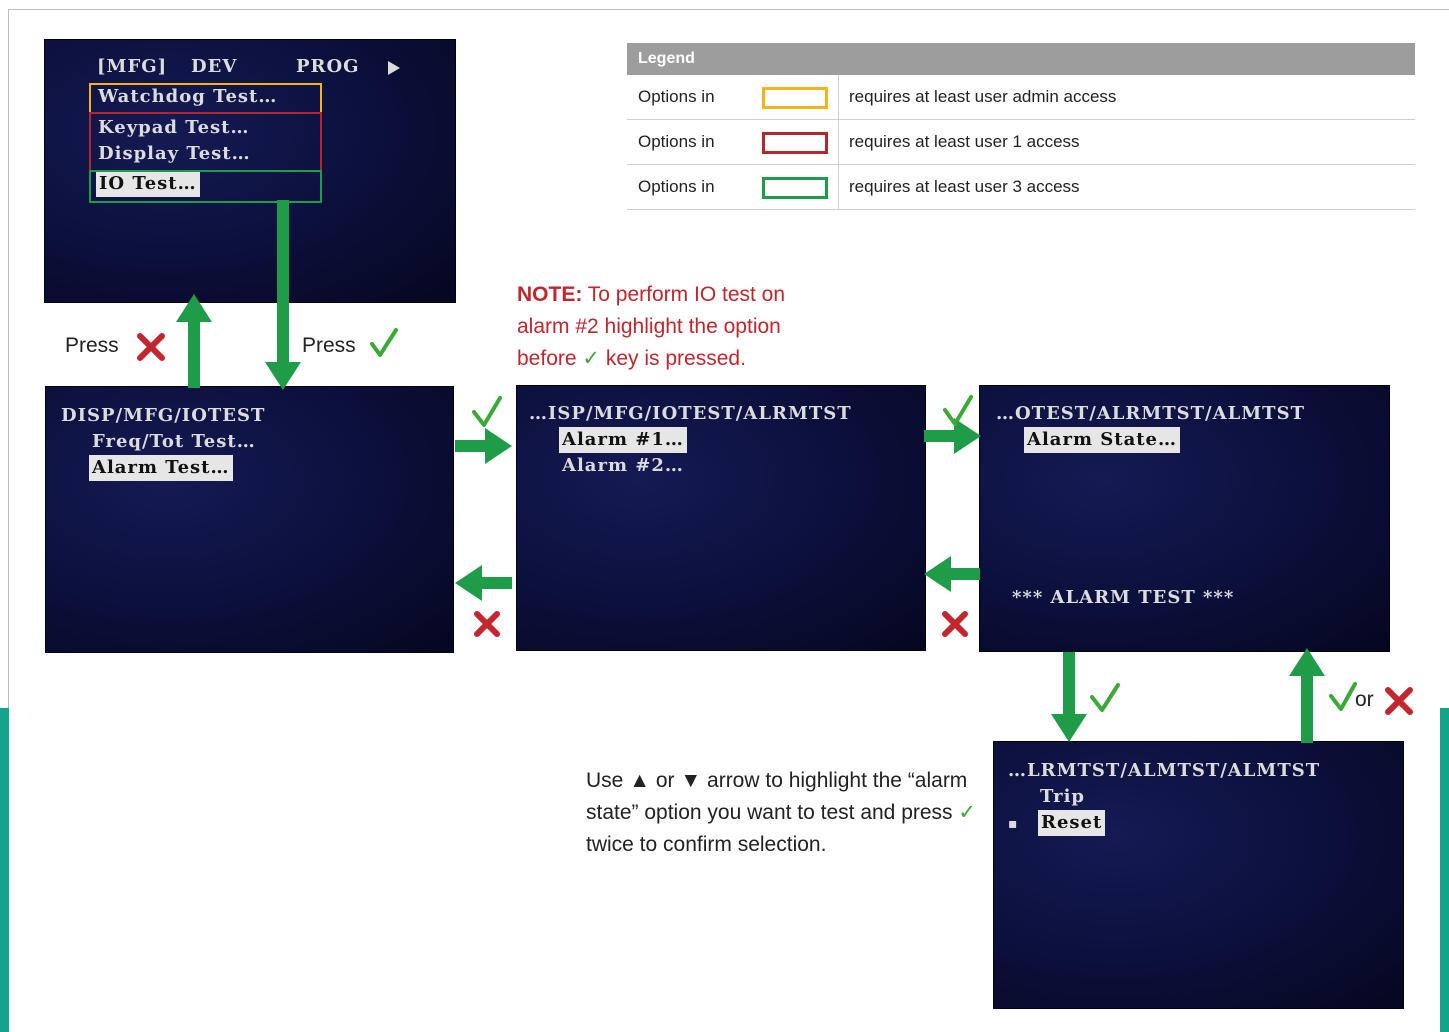 Image resolution: width=1449 pixels, height=1032 pixels. I want to click on arrow-right-to-alrmtst, so click(483, 446).